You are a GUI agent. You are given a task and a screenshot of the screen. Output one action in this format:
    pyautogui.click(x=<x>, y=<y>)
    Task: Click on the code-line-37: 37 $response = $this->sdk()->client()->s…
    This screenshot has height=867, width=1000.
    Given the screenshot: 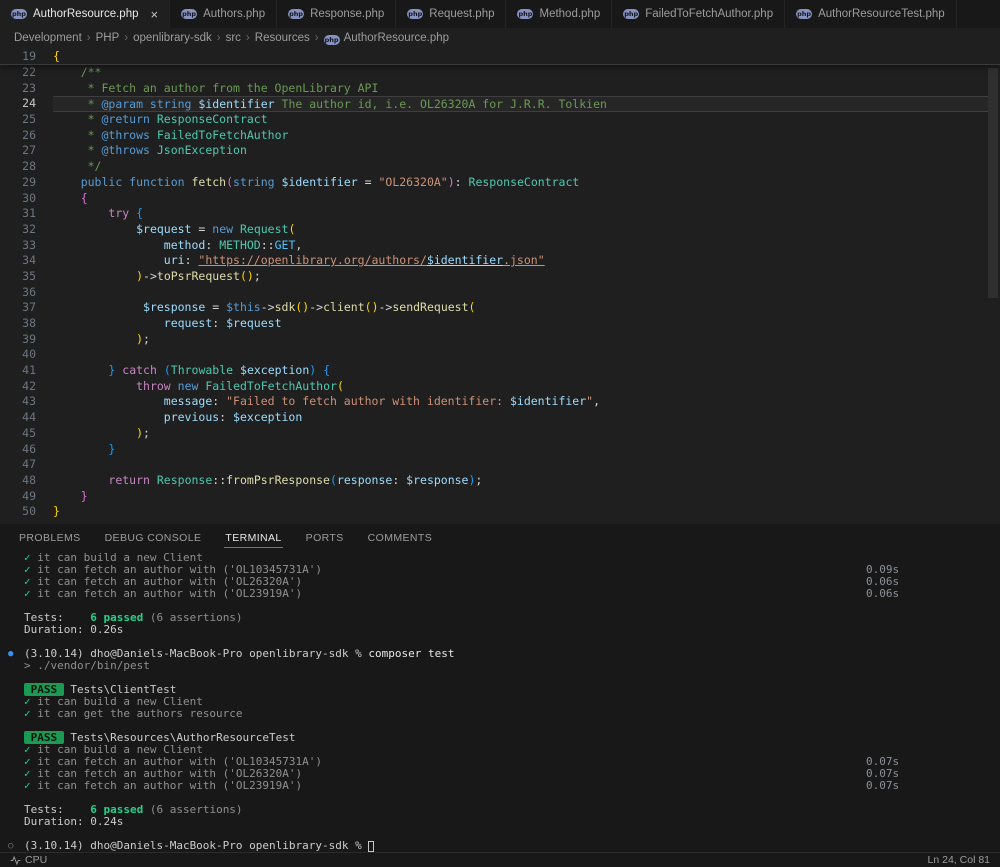 What is the action you would take?
    pyautogui.click(x=500, y=308)
    